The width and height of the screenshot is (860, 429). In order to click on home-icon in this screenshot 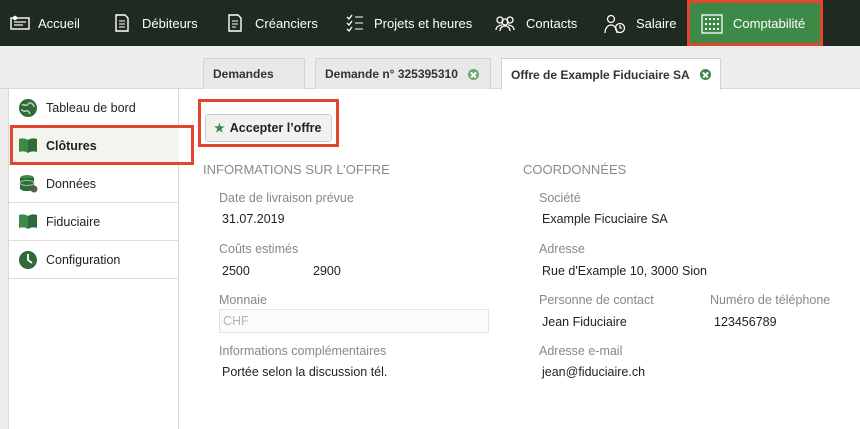, I will do `click(20, 23)`.